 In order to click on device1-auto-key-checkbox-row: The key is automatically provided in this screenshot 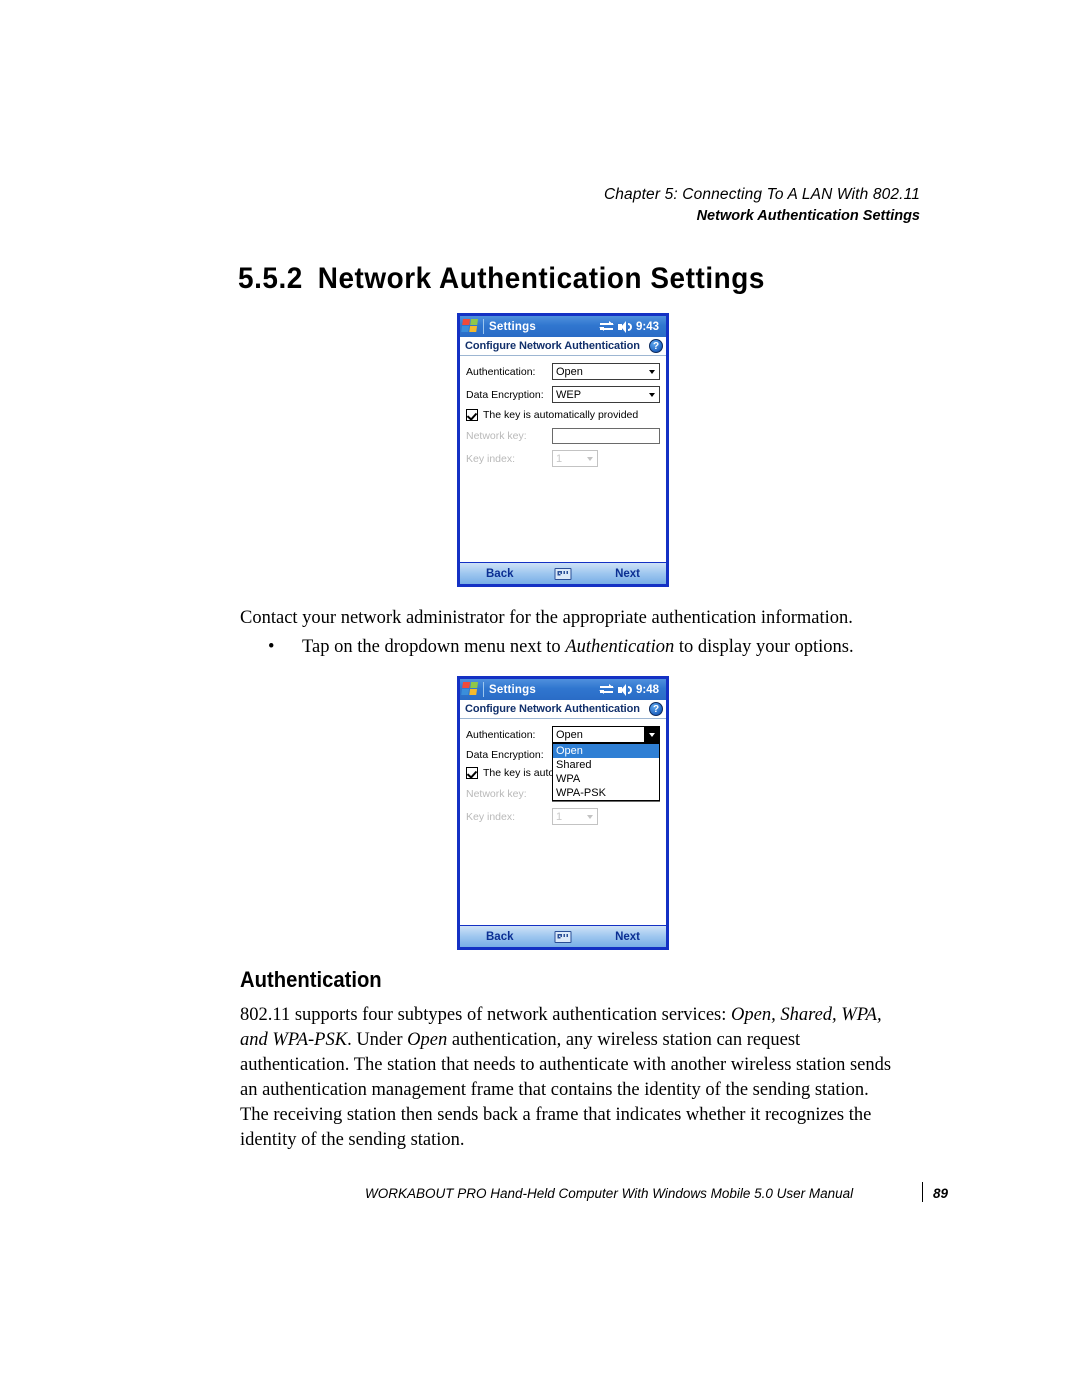, I will do `click(563, 415)`.